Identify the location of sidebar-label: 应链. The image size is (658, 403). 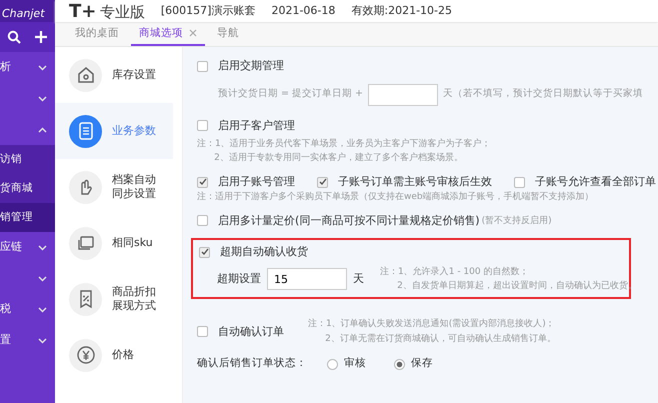
(11, 247).